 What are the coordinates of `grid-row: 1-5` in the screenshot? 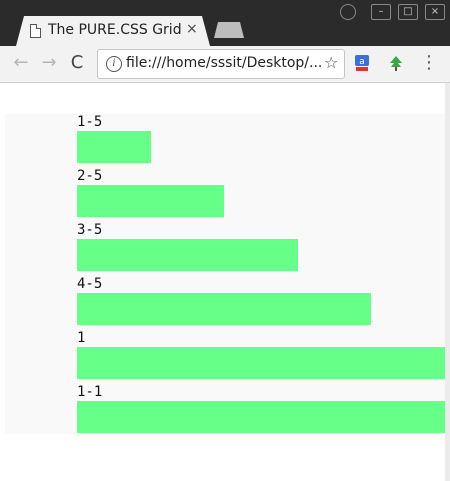 It's located at (261, 141).